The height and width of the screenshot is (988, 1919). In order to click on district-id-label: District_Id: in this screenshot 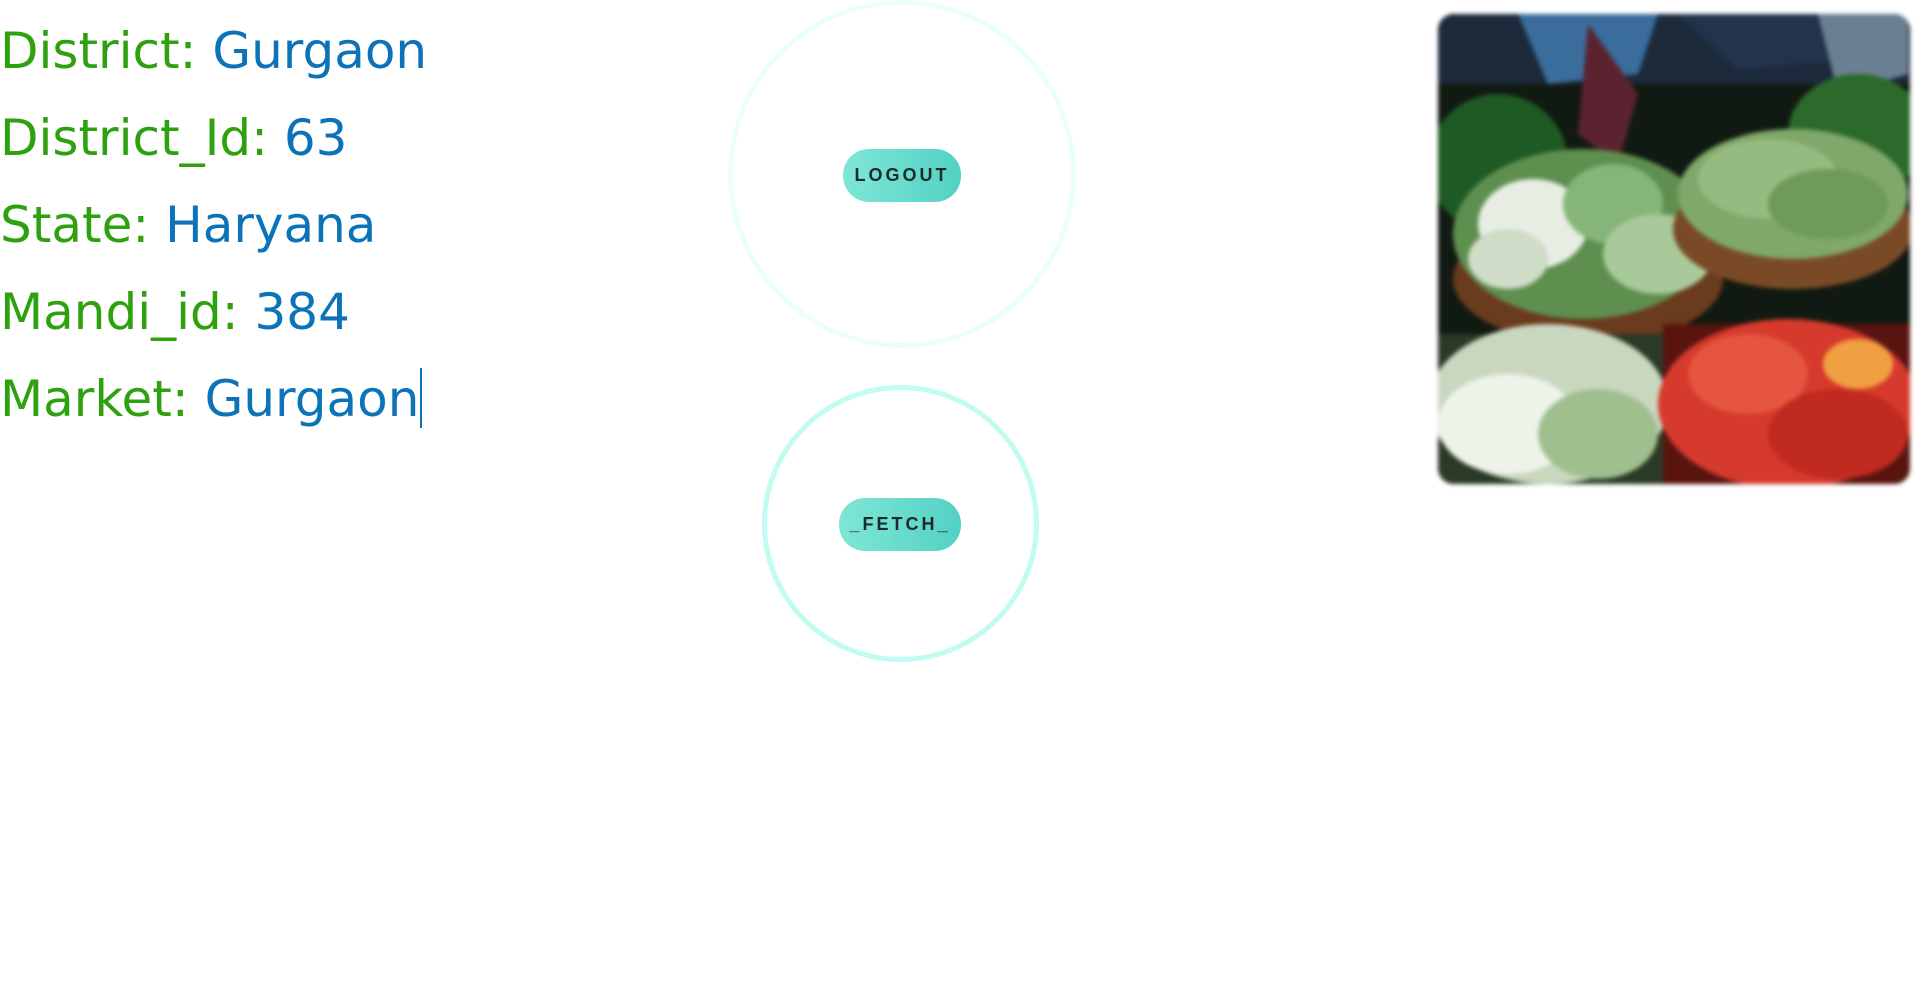, I will do `click(142, 138)`.